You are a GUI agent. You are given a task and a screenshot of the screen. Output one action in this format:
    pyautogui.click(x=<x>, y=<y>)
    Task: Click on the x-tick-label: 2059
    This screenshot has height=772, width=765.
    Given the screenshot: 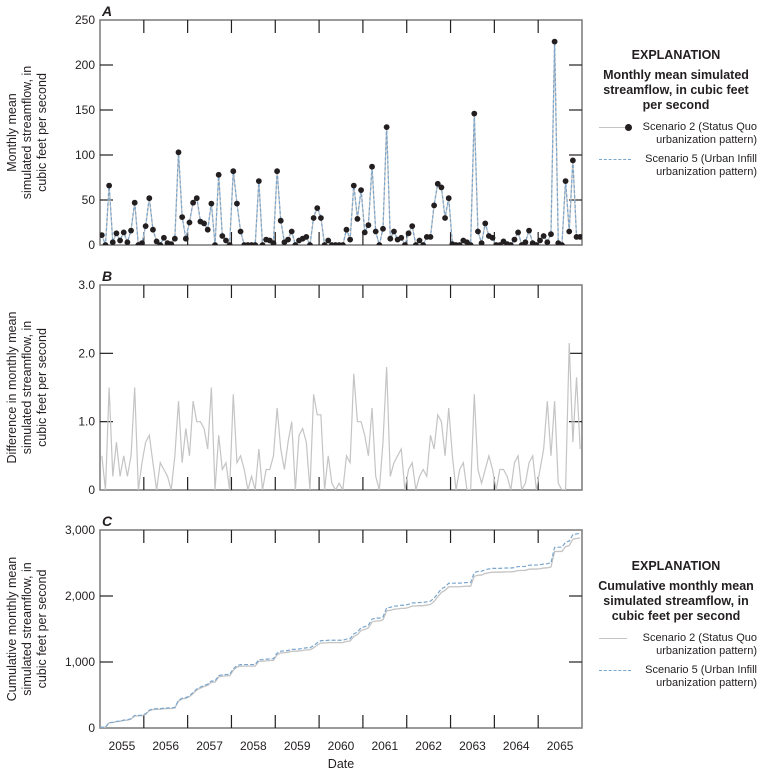 What is the action you would take?
    pyautogui.click(x=297, y=746)
    